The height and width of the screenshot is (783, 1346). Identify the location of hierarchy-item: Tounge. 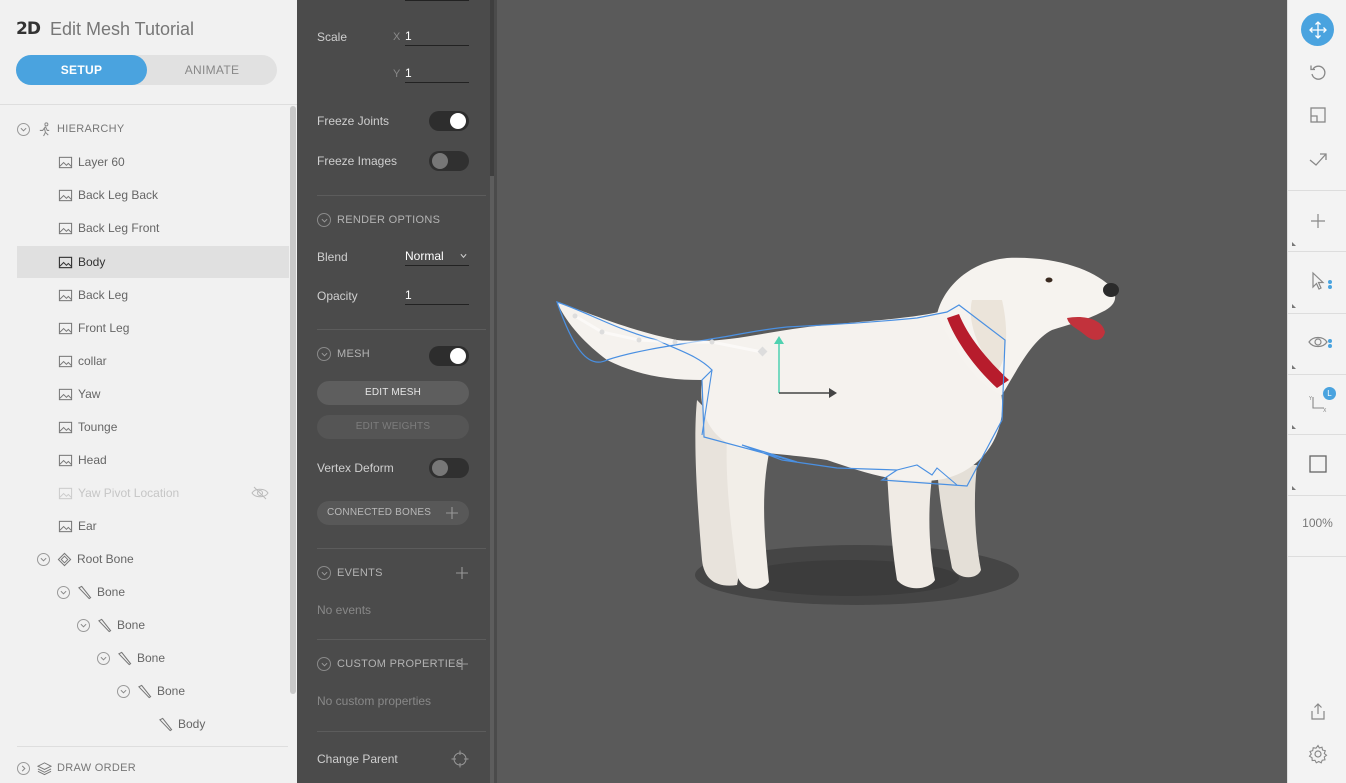
(153, 427).